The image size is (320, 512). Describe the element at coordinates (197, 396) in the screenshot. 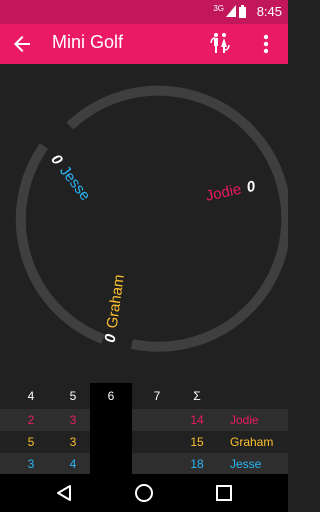

I see `total-header: Σ` at that location.